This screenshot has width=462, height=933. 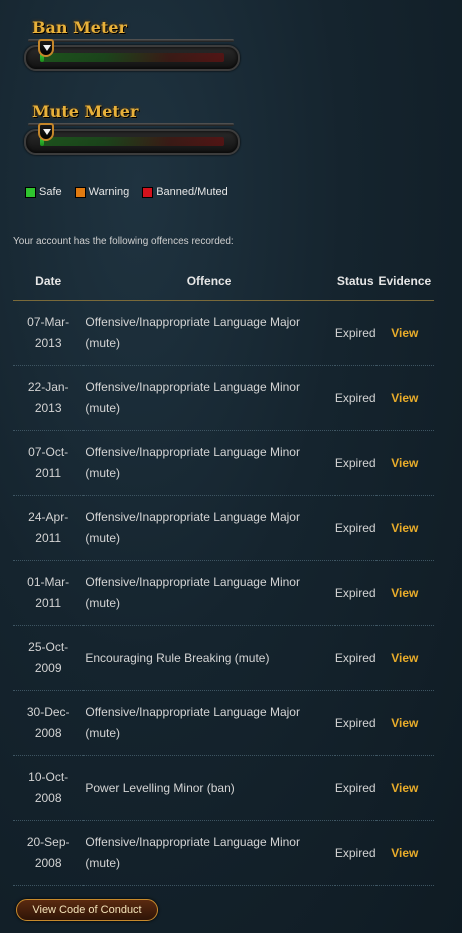 I want to click on offence-date-day: 01-Mar-, so click(x=48, y=582).